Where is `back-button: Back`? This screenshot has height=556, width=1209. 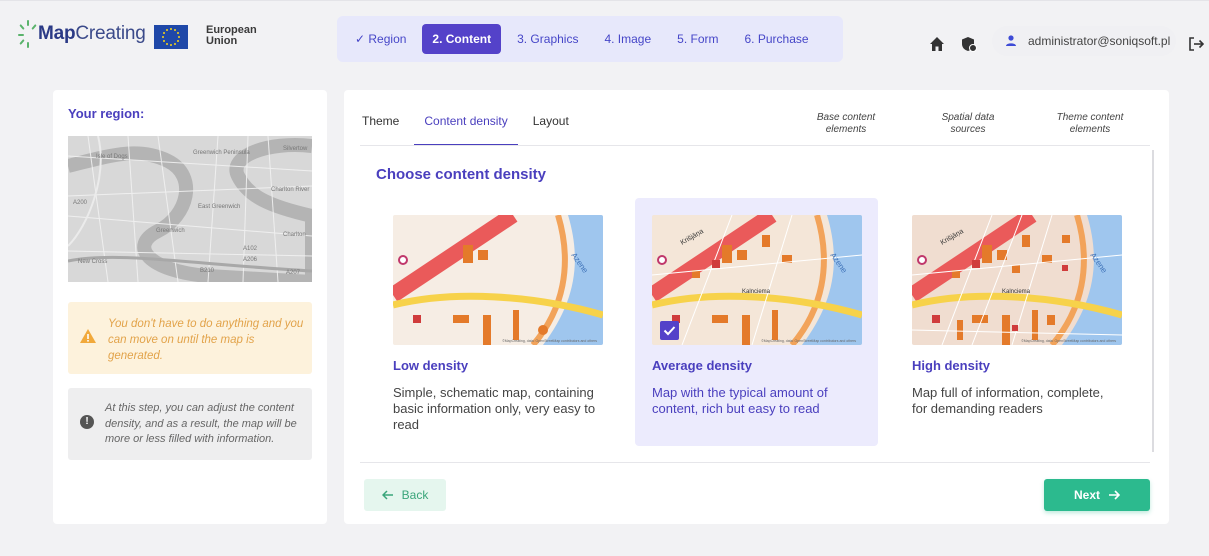 back-button: Back is located at coordinates (405, 495).